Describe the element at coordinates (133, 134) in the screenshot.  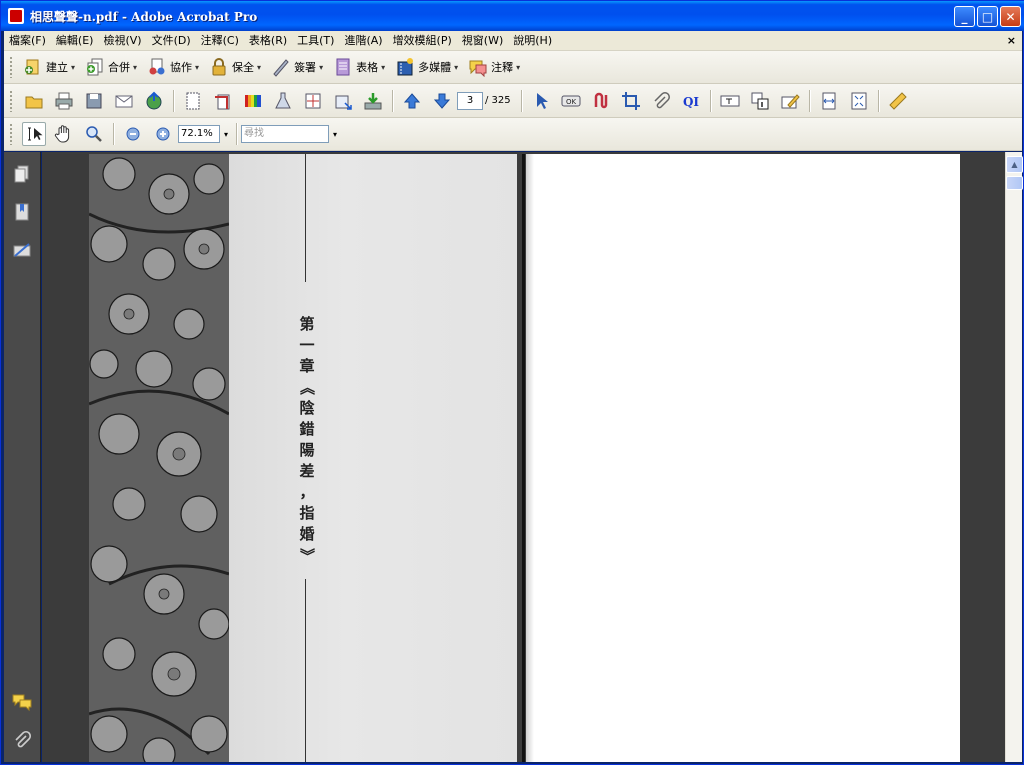
I see `zoom-out-button` at that location.